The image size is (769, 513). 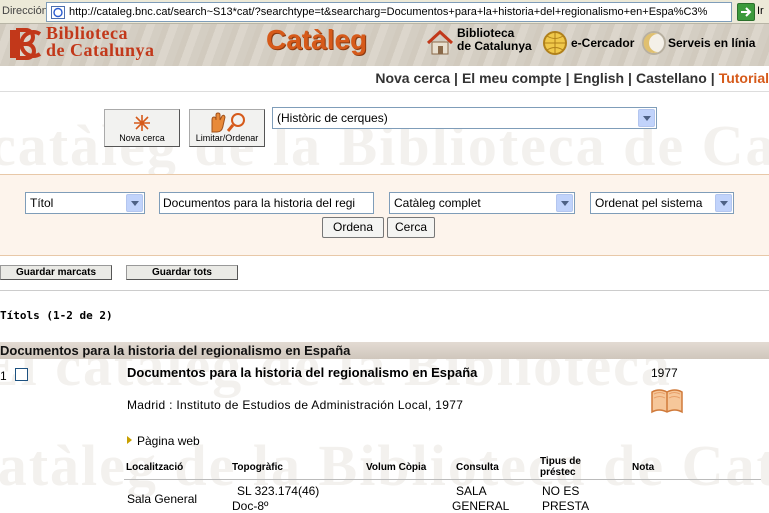 What do you see at coordinates (482, 203) in the screenshot?
I see `search-scope-select: Catàleg complet` at bounding box center [482, 203].